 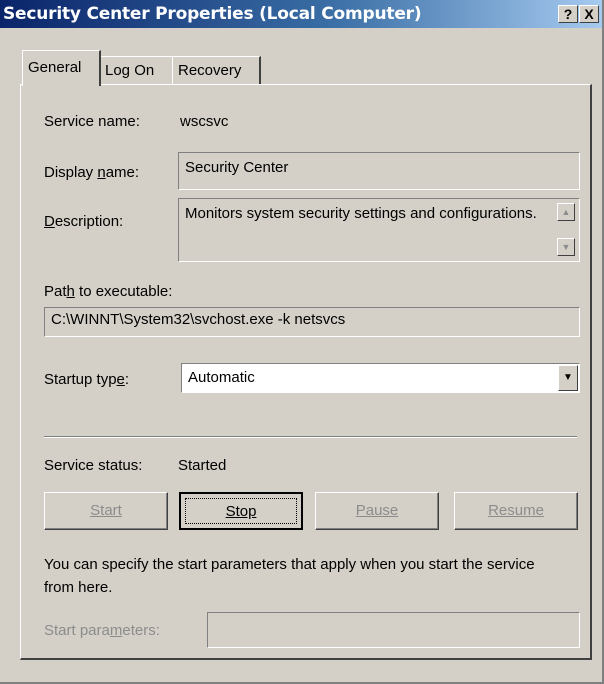 I want to click on scroll-up-icon: ▲, so click(x=566, y=212).